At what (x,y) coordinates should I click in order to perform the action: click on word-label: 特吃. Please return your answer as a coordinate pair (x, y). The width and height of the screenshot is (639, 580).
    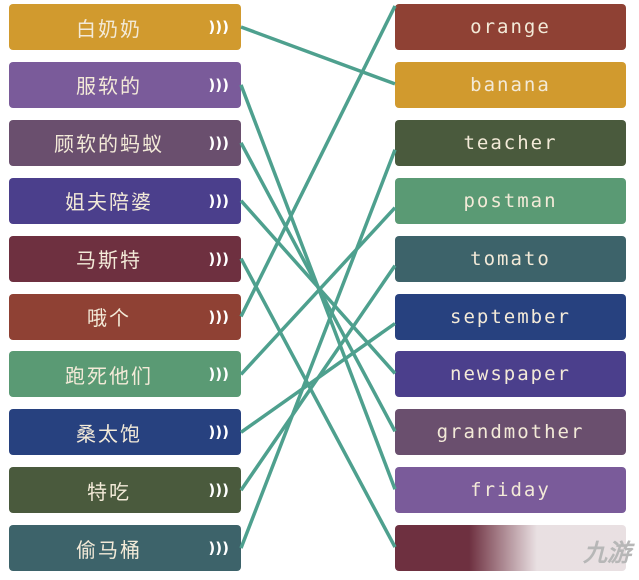
    Looking at the image, I should click on (109, 491).